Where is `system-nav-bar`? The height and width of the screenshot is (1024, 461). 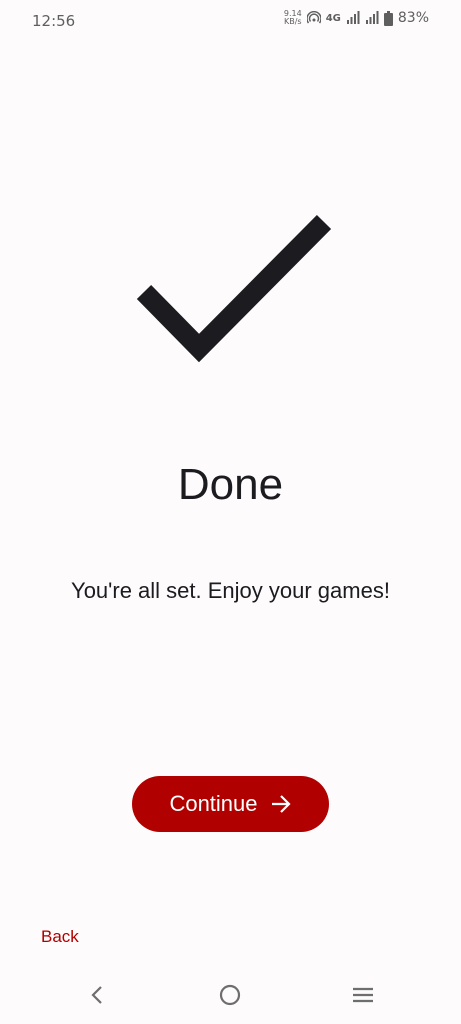
system-nav-bar is located at coordinates (230, 998).